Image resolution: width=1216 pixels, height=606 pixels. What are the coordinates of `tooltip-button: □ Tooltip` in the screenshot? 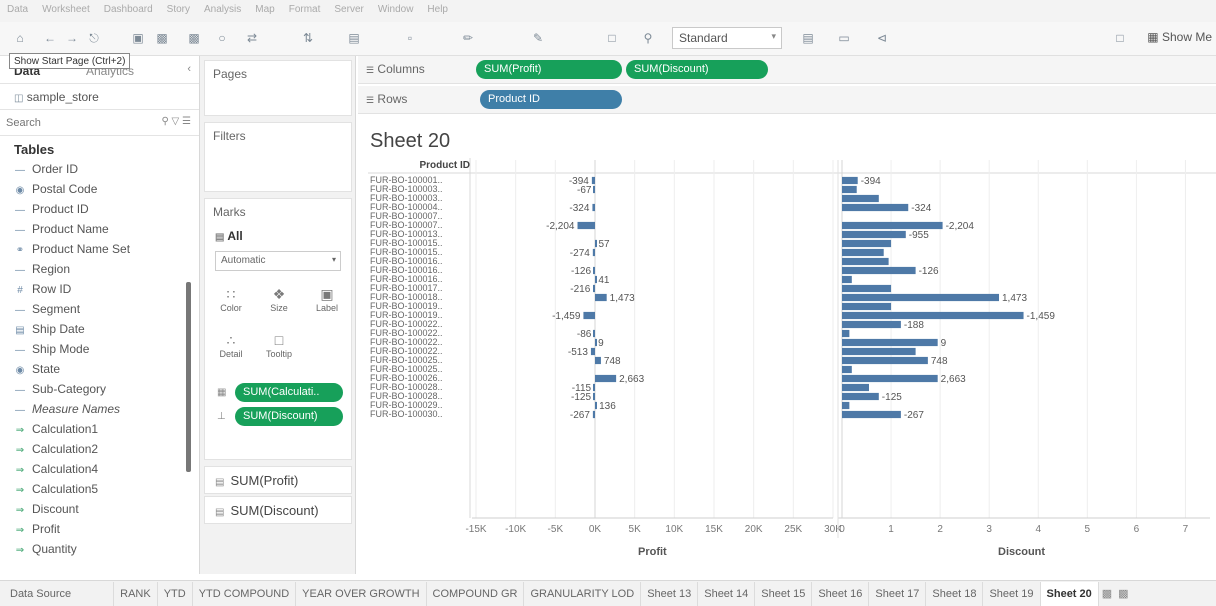 It's located at (279, 349).